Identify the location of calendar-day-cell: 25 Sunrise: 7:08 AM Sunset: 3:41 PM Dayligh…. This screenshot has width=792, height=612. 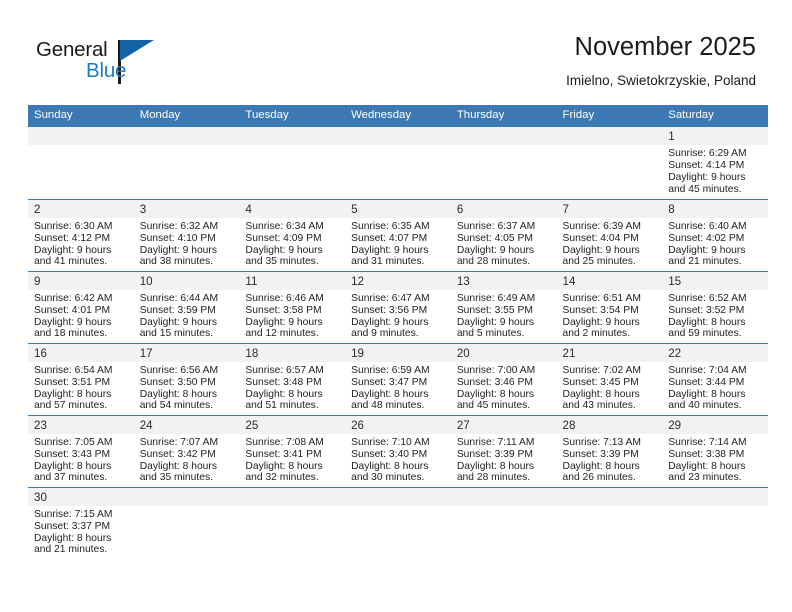
(292, 451).